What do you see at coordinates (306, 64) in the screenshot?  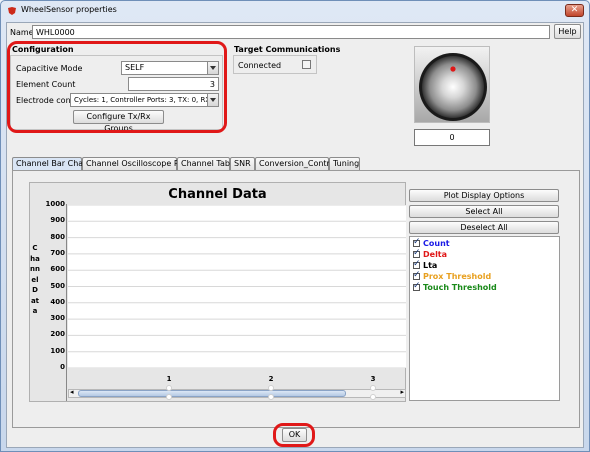 I see `connected-checkbox` at bounding box center [306, 64].